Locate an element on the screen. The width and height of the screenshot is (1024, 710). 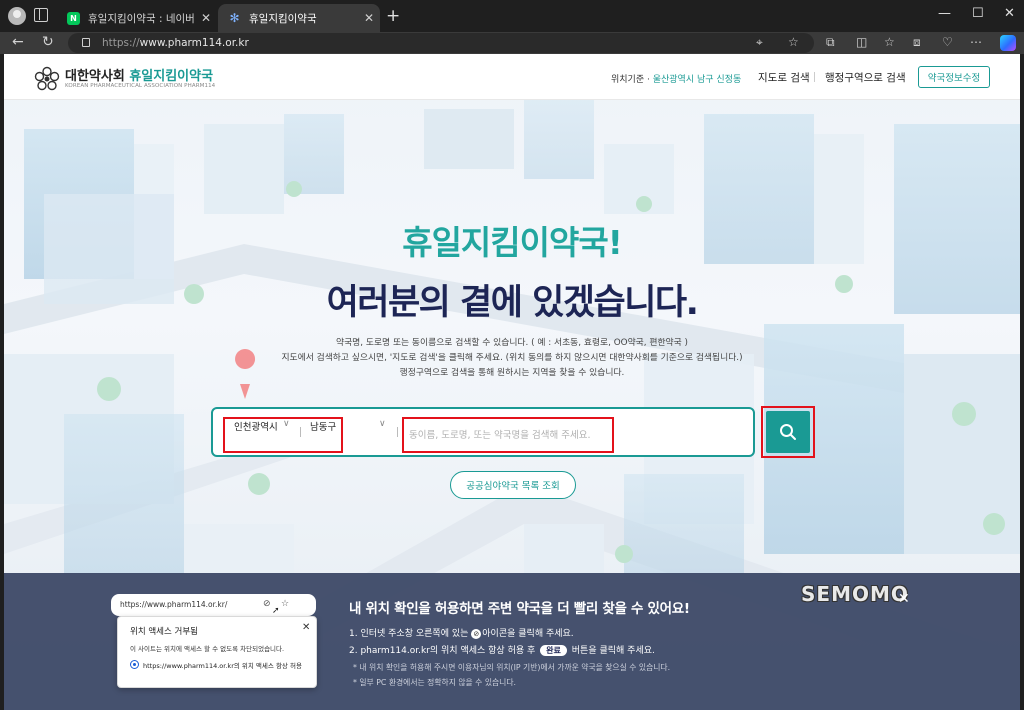
pharmacy-icon: ✻ is located at coordinates (234, 18).